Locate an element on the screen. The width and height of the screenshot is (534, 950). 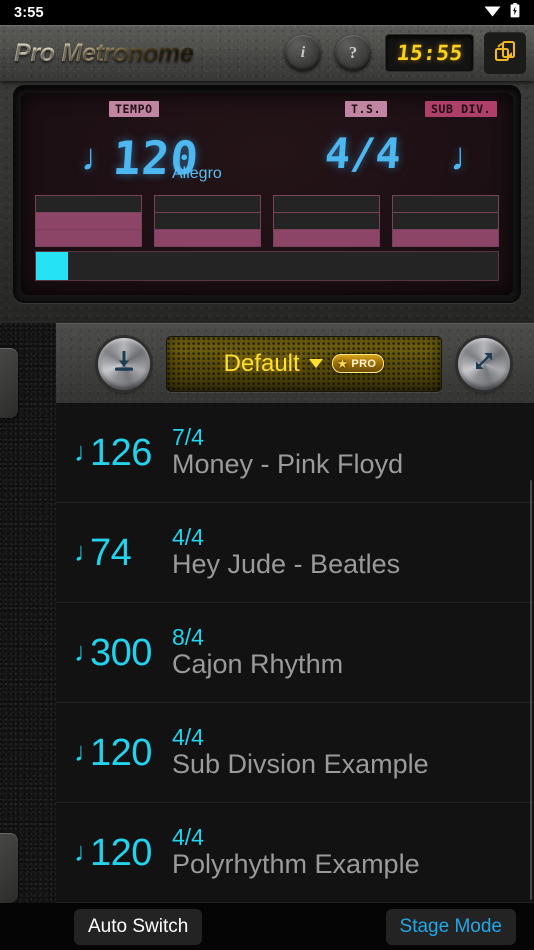
help-button: ? is located at coordinates (353, 53).